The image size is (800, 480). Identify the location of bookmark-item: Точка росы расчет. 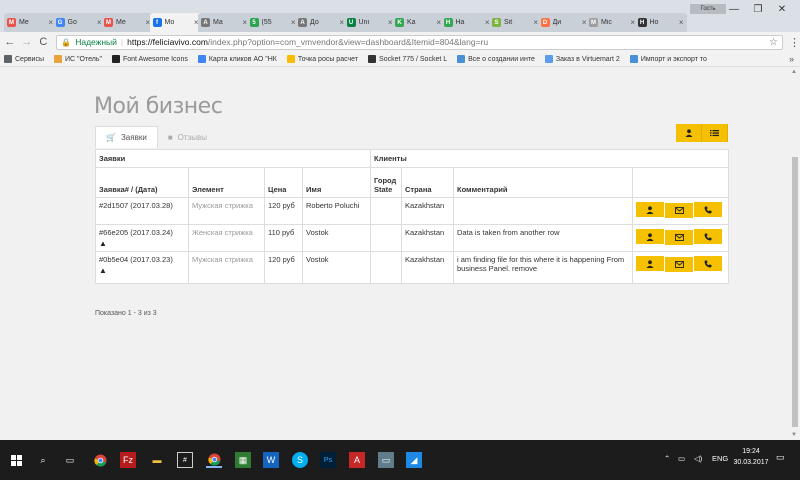
(322, 59).